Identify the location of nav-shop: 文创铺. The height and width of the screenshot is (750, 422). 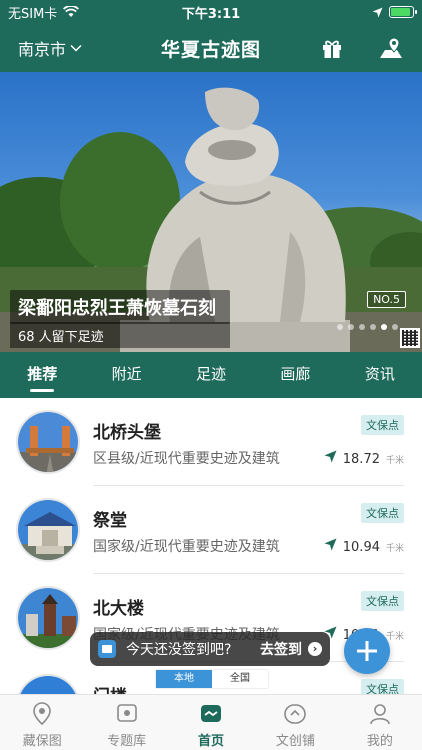
(295, 722).